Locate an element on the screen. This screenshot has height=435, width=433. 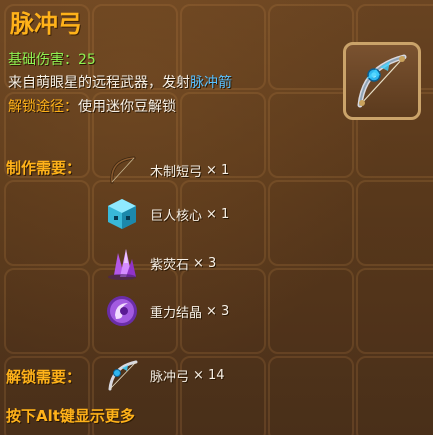
material-row-wooden-bow: 木制短弓 × 1 is located at coordinates (166, 170).